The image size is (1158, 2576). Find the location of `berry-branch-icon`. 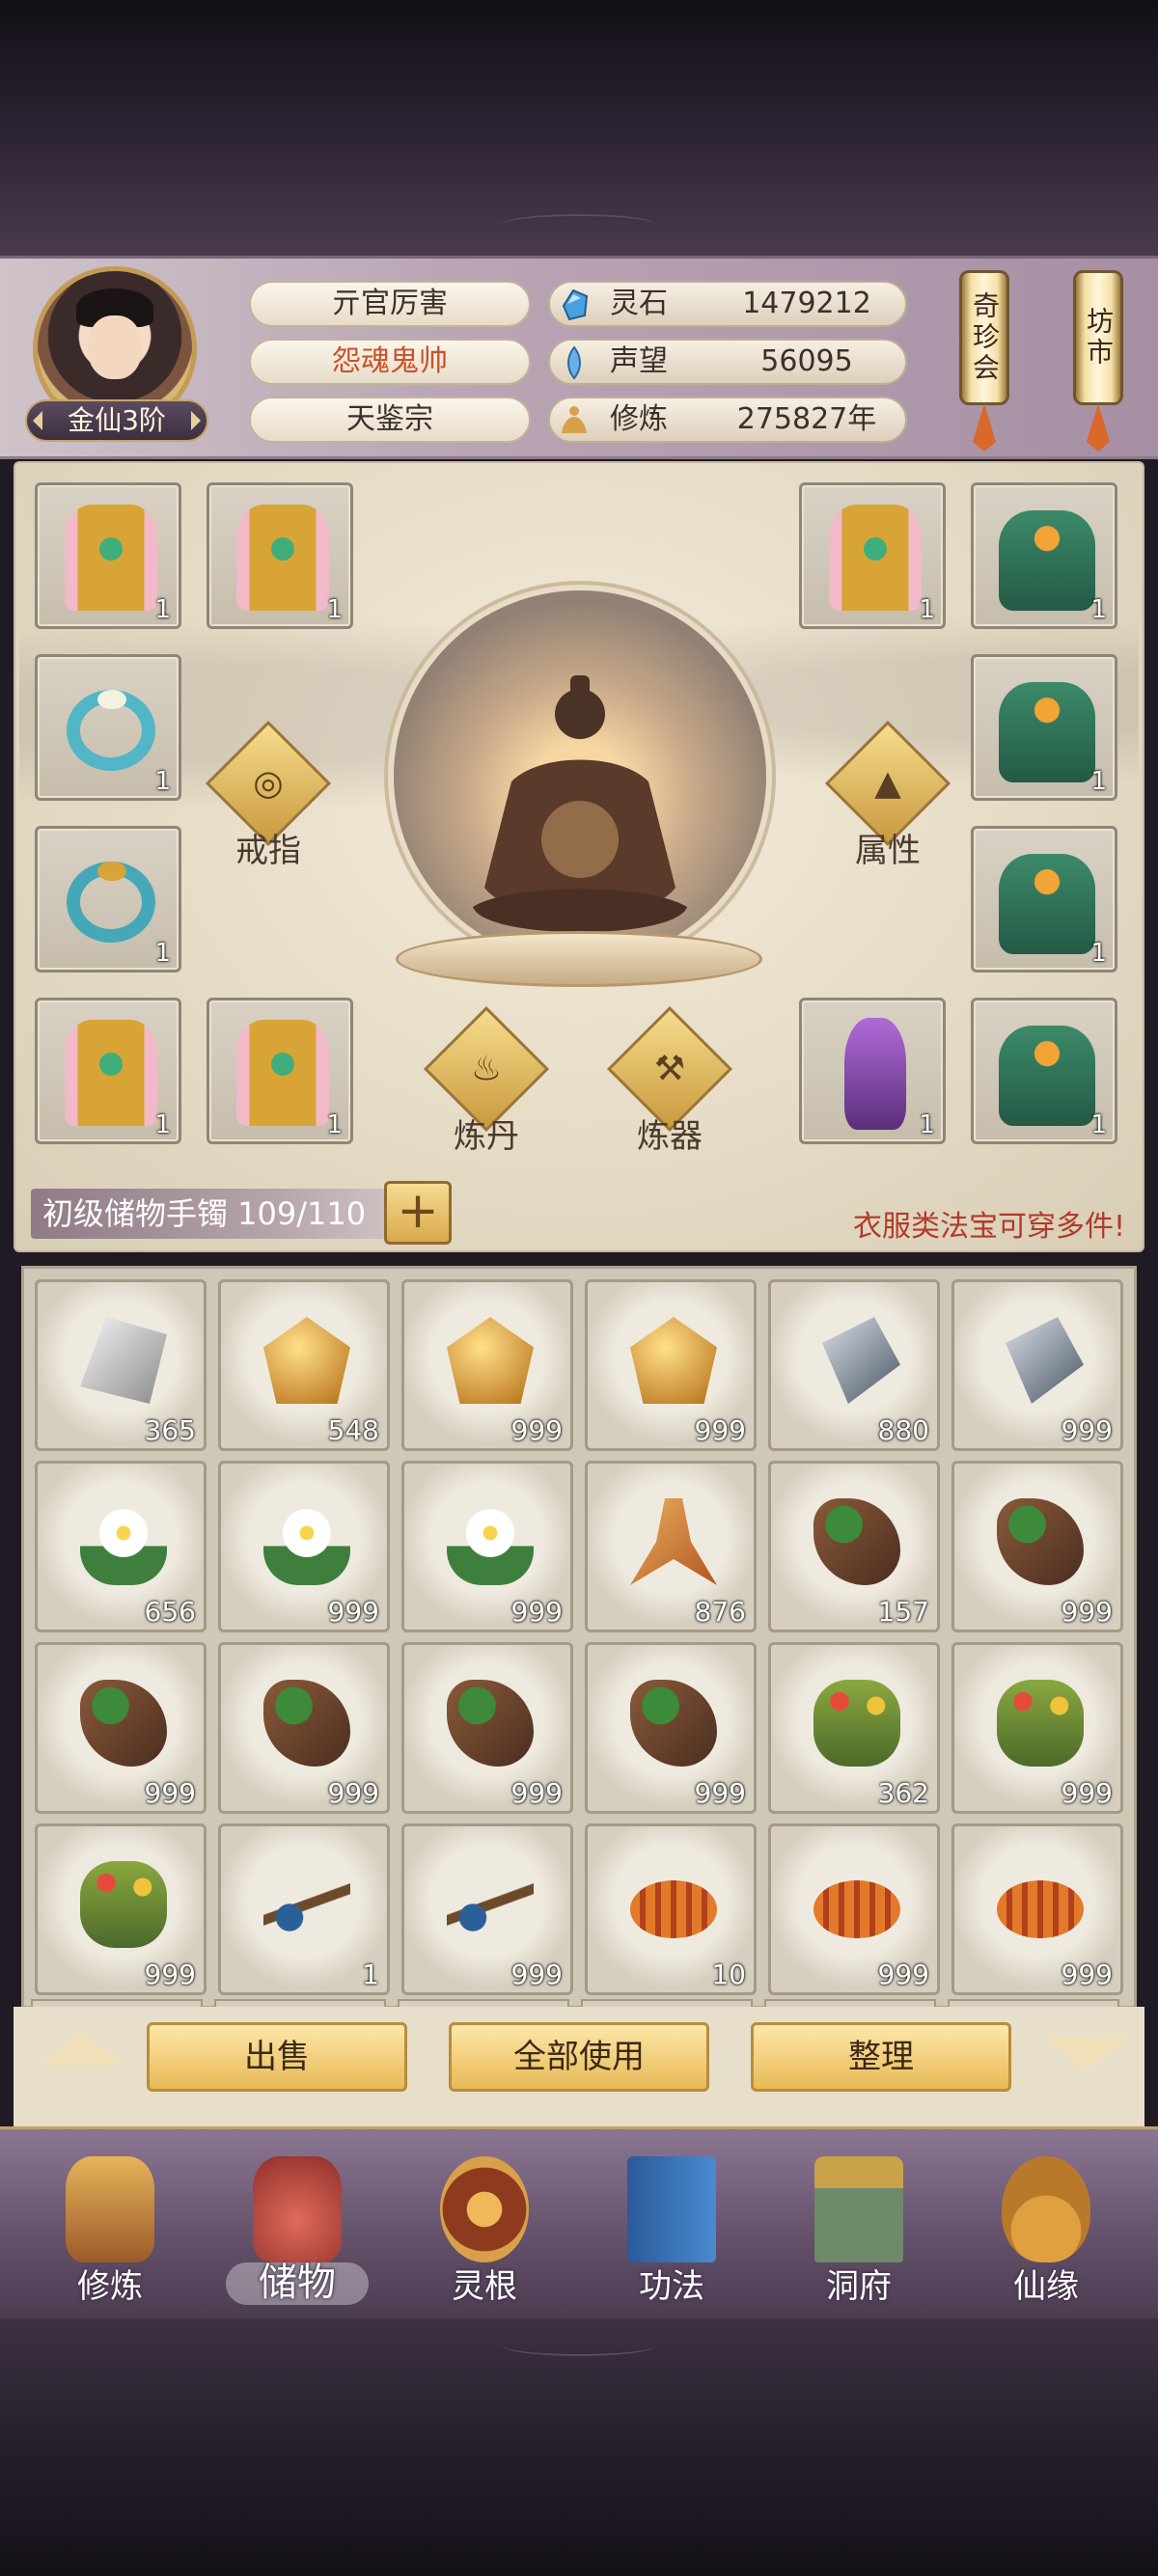

berry-branch-icon is located at coordinates (490, 1905).